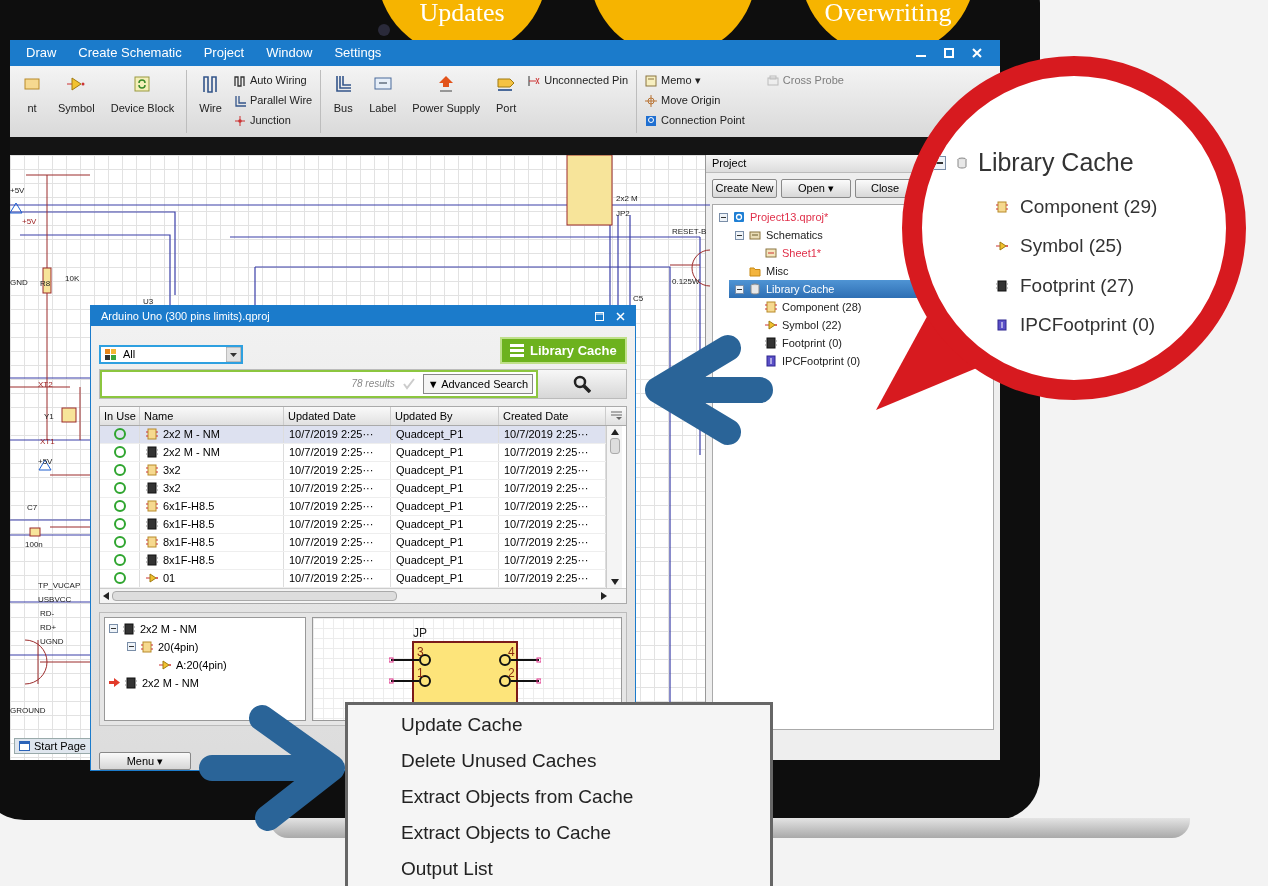  What do you see at coordinates (614, 431) in the screenshot?
I see `scroll-up-icon` at bounding box center [614, 431].